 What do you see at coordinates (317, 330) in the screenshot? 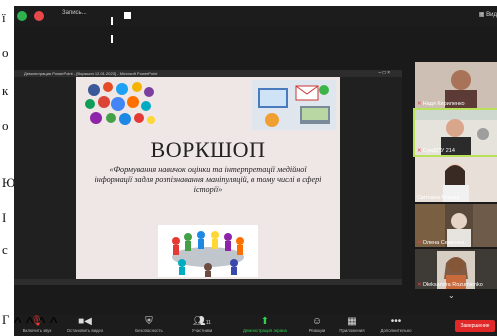
I see `reactions-label: Реакции` at bounding box center [317, 330].